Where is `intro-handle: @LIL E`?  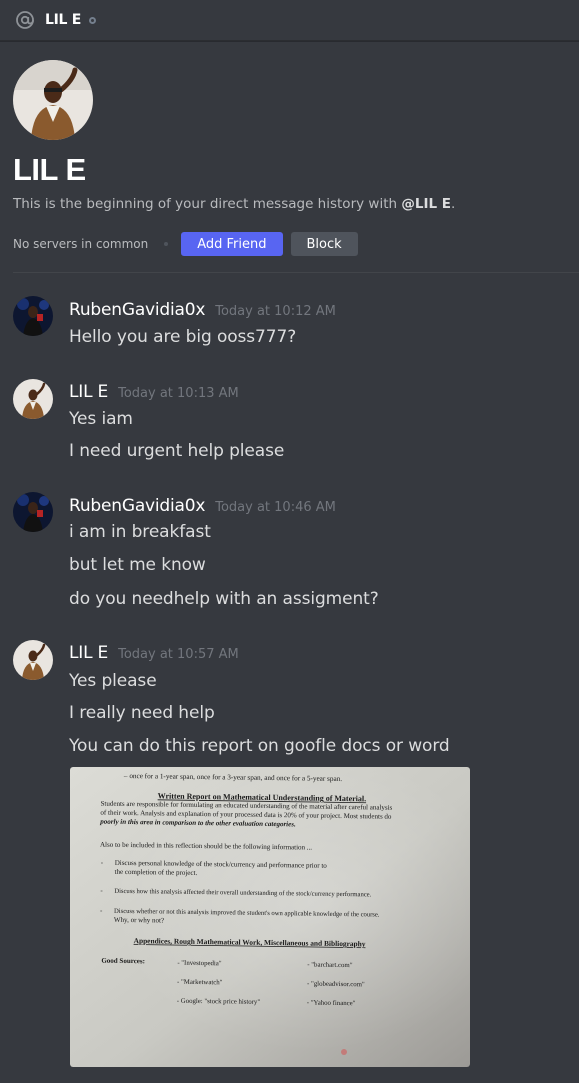 intro-handle: @LIL E is located at coordinates (426, 204).